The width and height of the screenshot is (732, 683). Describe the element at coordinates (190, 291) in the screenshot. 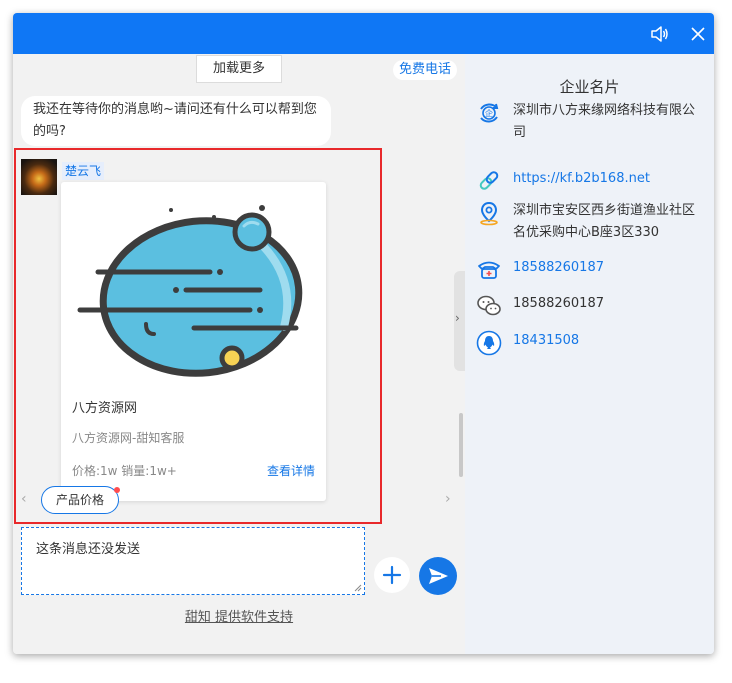

I see `planet-illustration` at that location.